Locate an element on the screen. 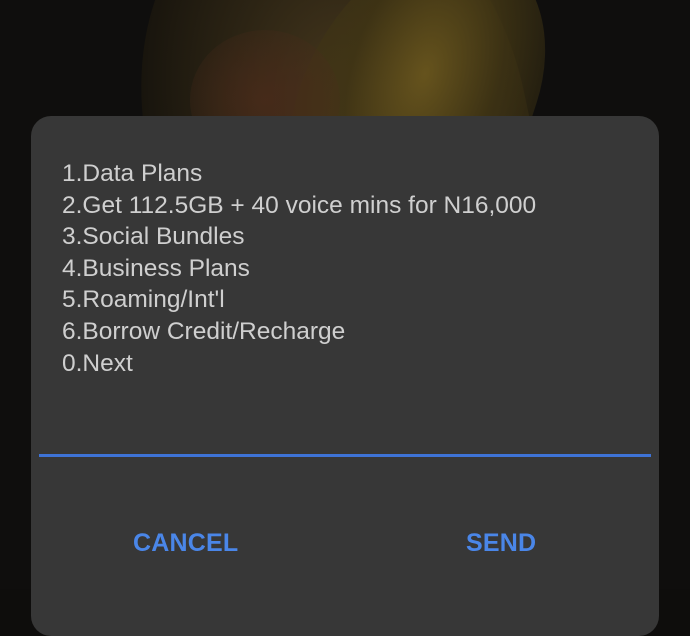 The width and height of the screenshot is (690, 636). menu-line-roaming: 5.Roaming/Int'l is located at coordinates (143, 300).